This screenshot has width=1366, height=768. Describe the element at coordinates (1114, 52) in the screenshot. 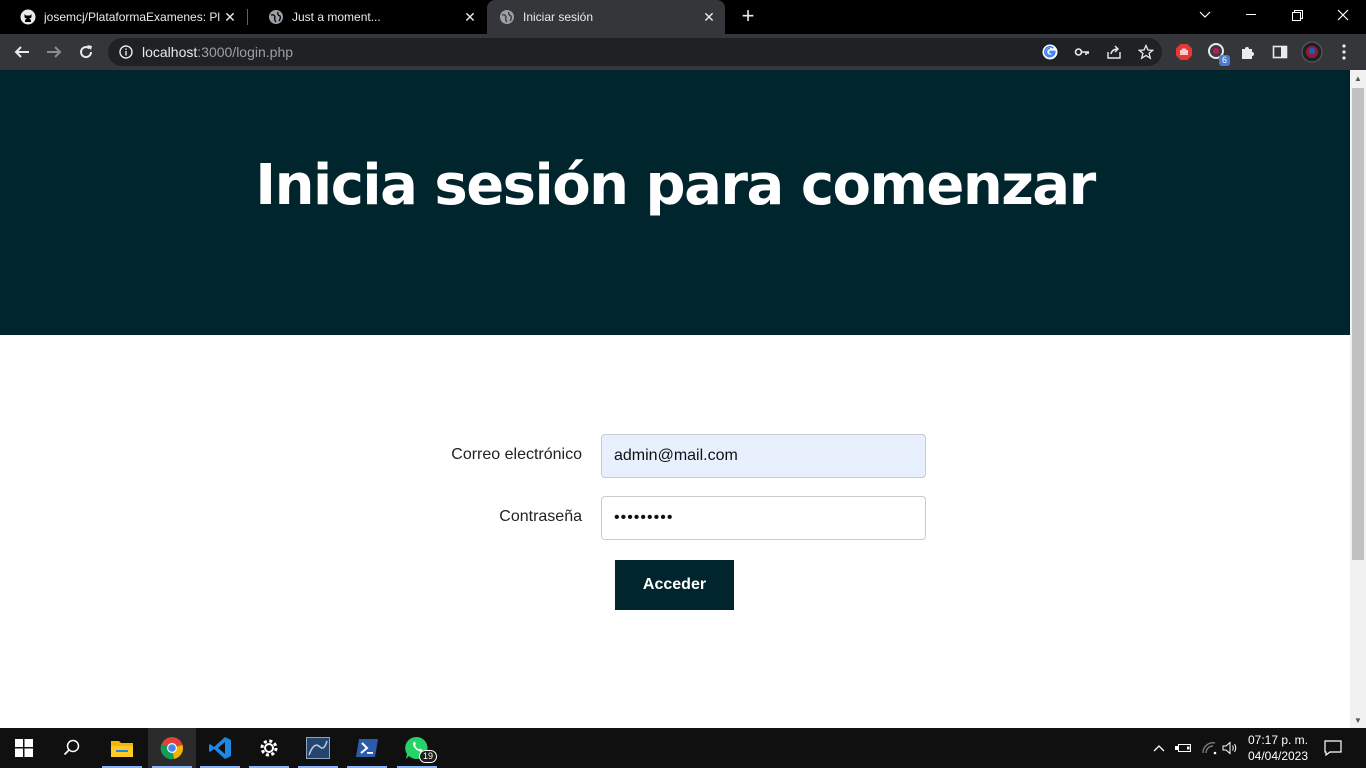

I see `share-icon` at that location.